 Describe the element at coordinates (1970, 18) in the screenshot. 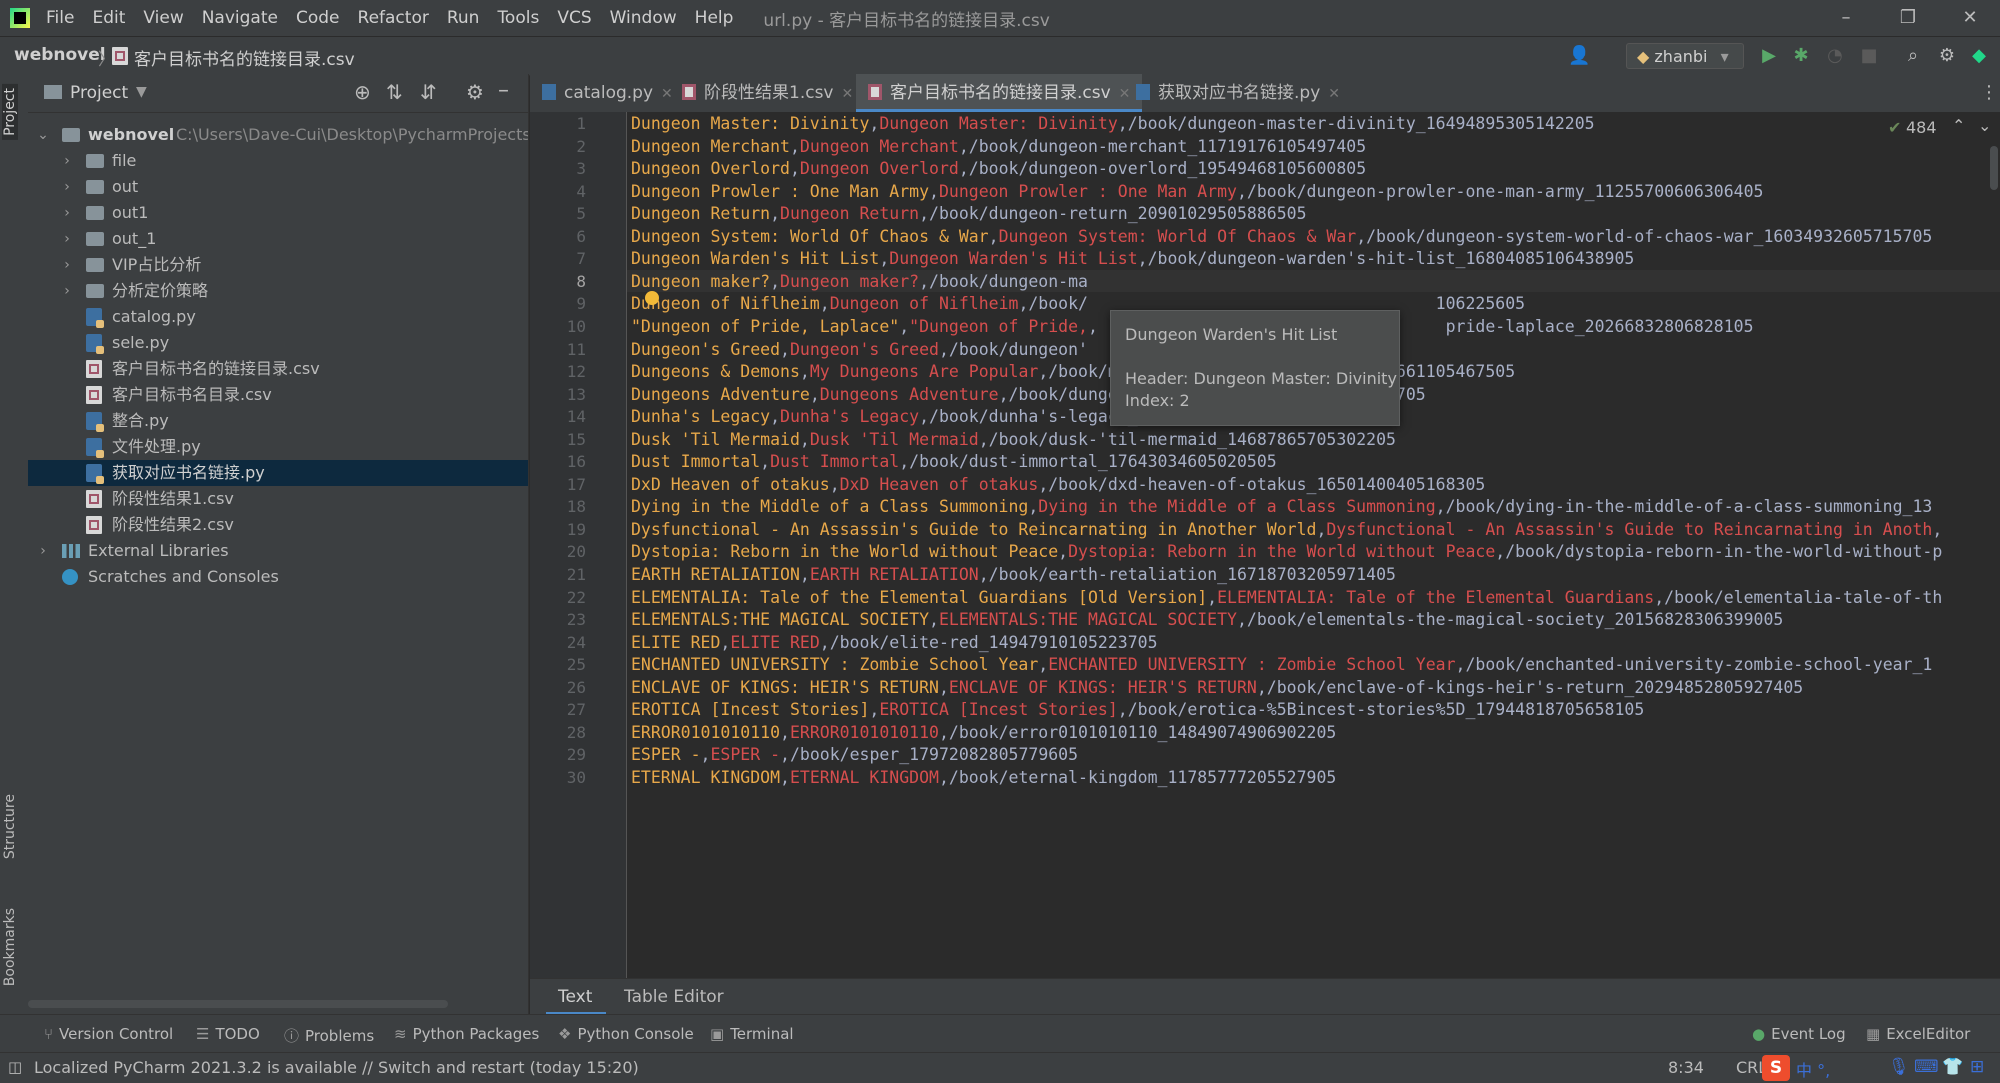

I see `close-window-icon: ✕` at that location.